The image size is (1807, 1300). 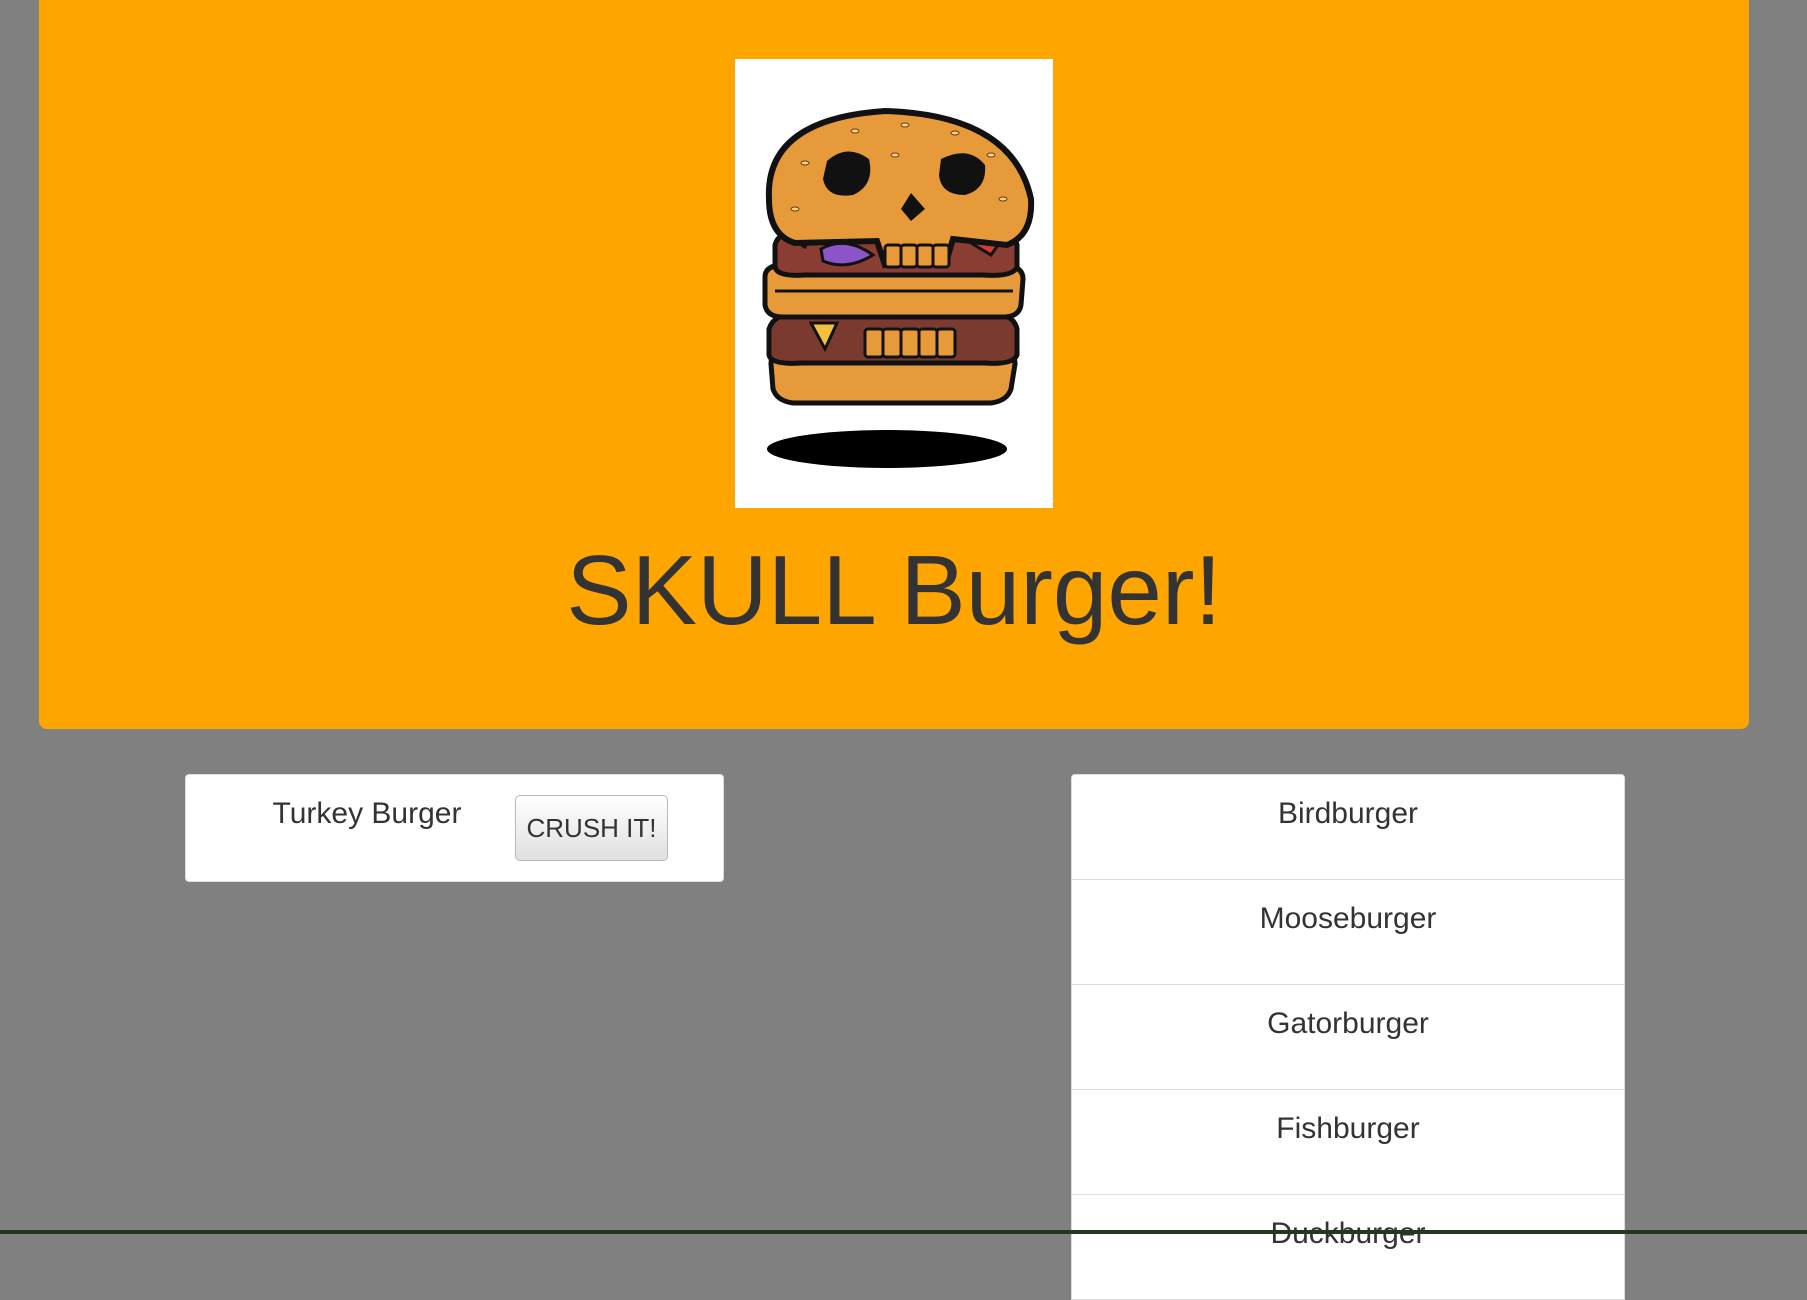 I want to click on uneaten-burgers-list: Turkey Burger CRUSH IT!, so click(x=454, y=828).